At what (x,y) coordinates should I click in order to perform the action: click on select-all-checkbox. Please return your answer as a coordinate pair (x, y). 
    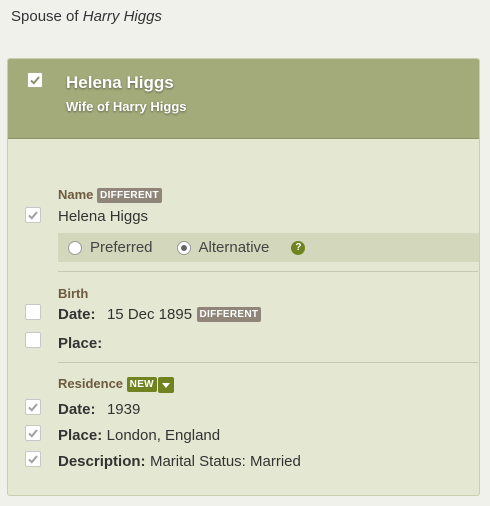
    Looking at the image, I should click on (35, 80).